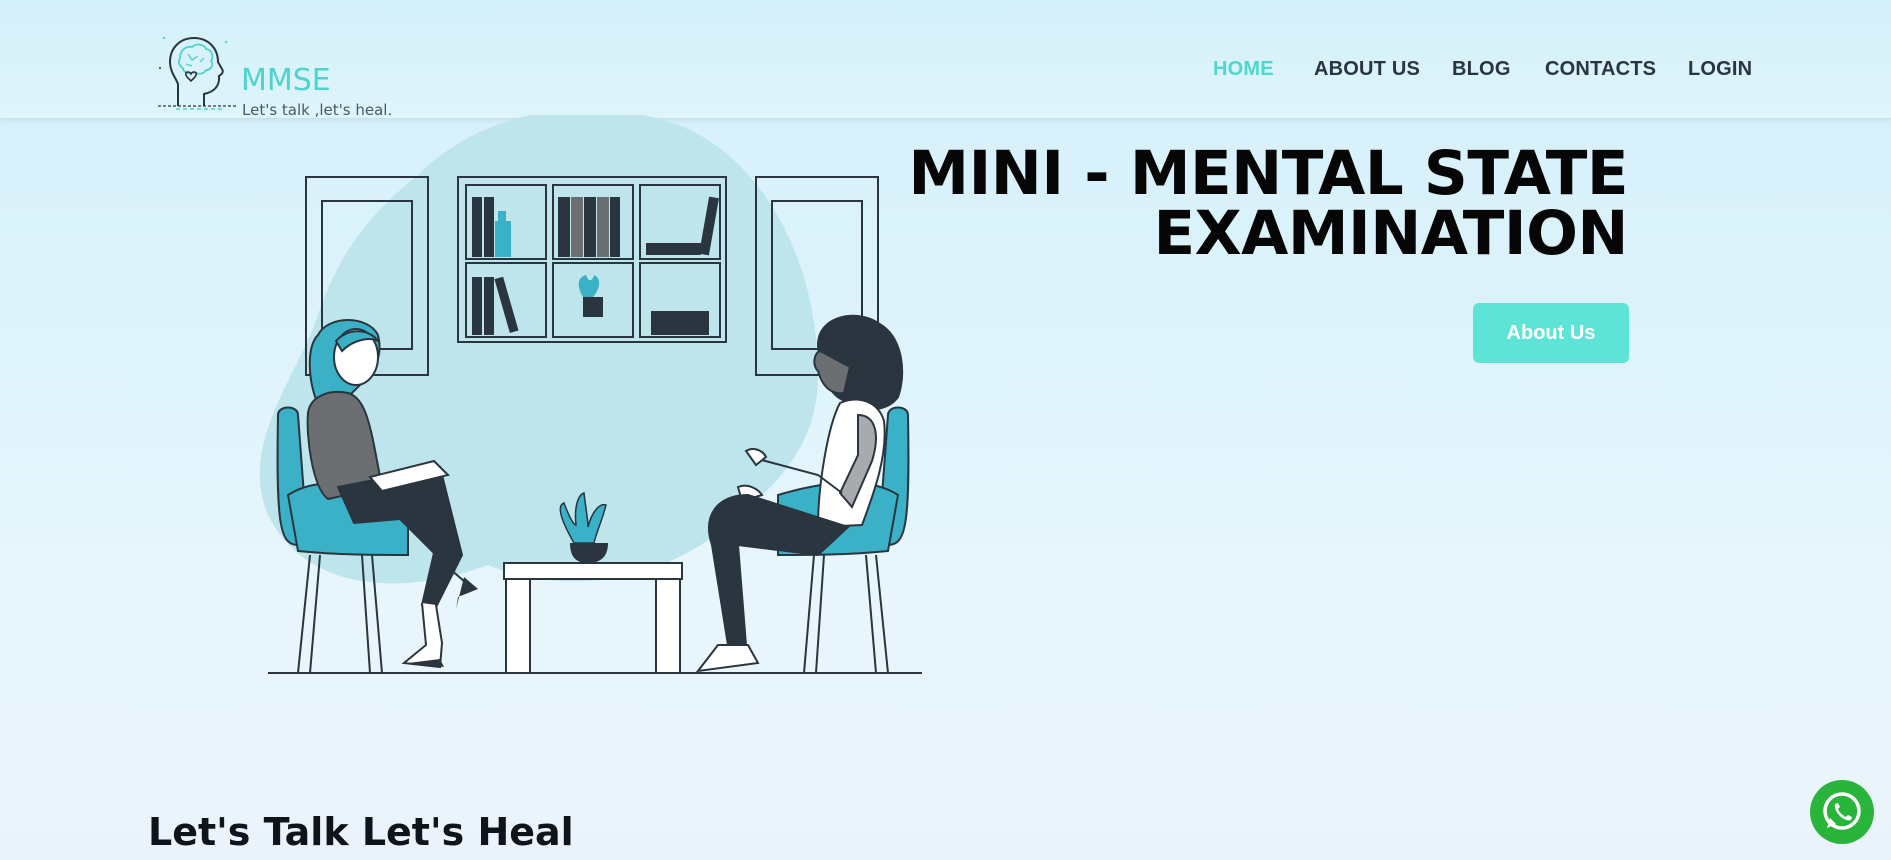  I want to click on whatsapp-button, so click(1842, 812).